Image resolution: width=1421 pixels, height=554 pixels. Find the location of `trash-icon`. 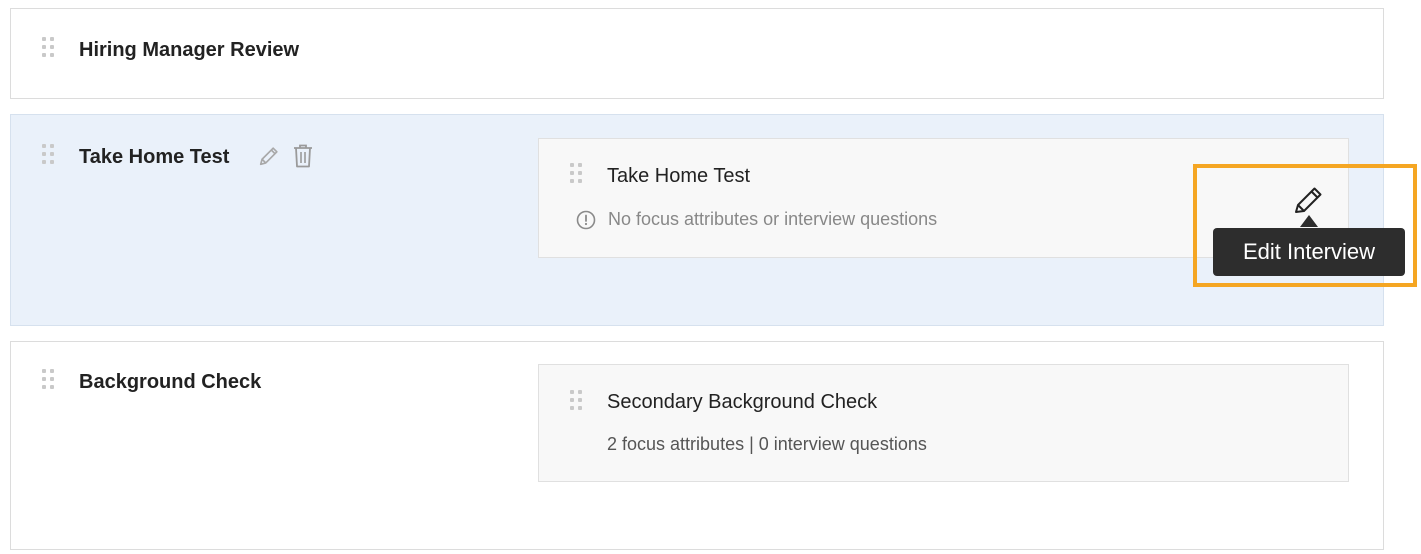

trash-icon is located at coordinates (303, 156).